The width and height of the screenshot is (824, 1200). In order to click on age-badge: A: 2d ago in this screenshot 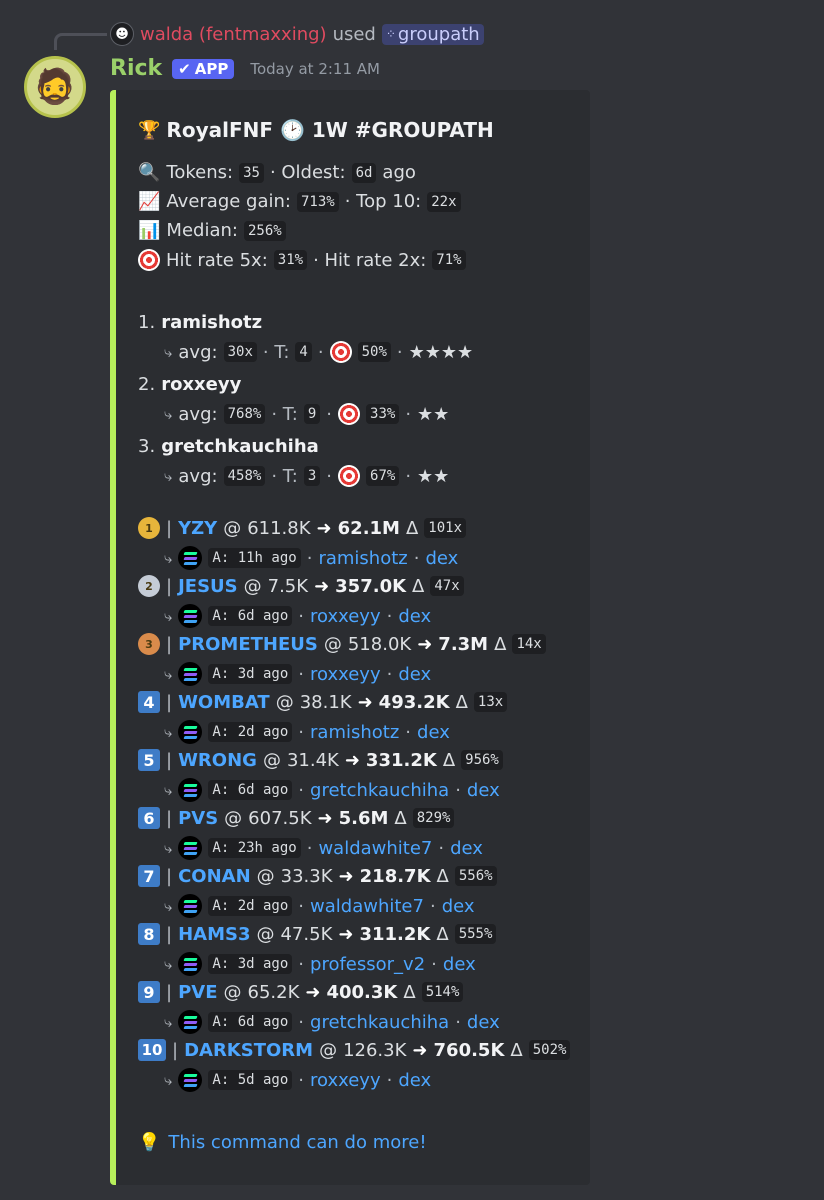, I will do `click(250, 906)`.